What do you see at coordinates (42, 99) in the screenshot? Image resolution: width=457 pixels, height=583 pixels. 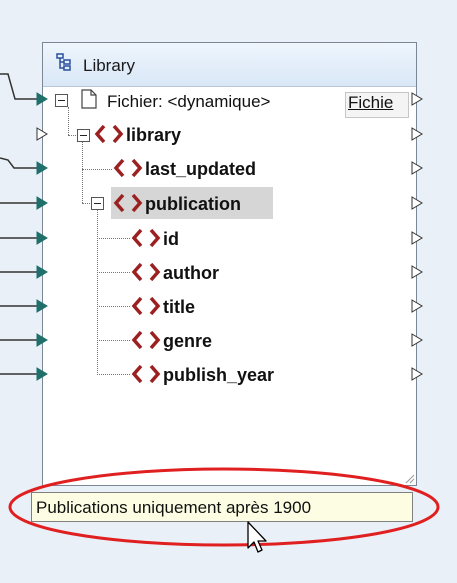 I see `input-port-file` at bounding box center [42, 99].